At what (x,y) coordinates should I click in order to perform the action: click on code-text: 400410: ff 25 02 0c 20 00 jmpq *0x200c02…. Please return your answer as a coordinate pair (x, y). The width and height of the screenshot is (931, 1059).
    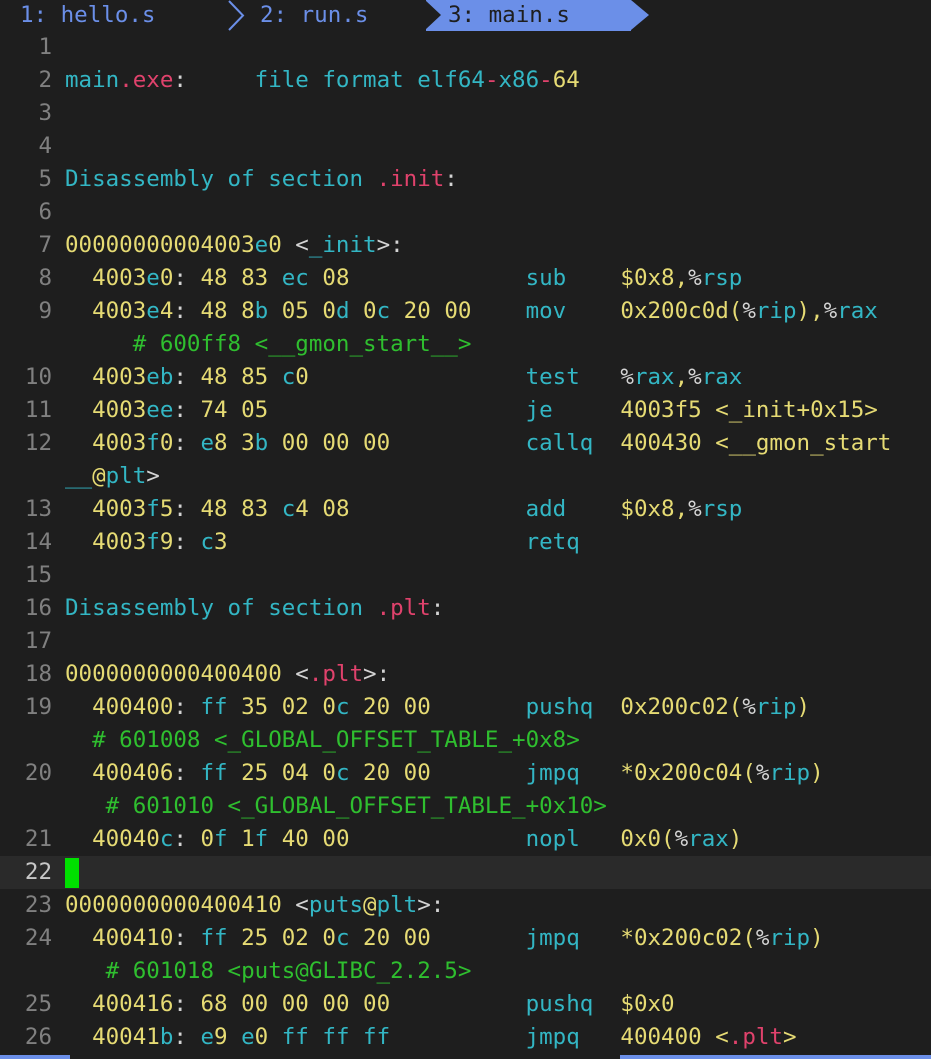
    Looking at the image, I should click on (458, 938).